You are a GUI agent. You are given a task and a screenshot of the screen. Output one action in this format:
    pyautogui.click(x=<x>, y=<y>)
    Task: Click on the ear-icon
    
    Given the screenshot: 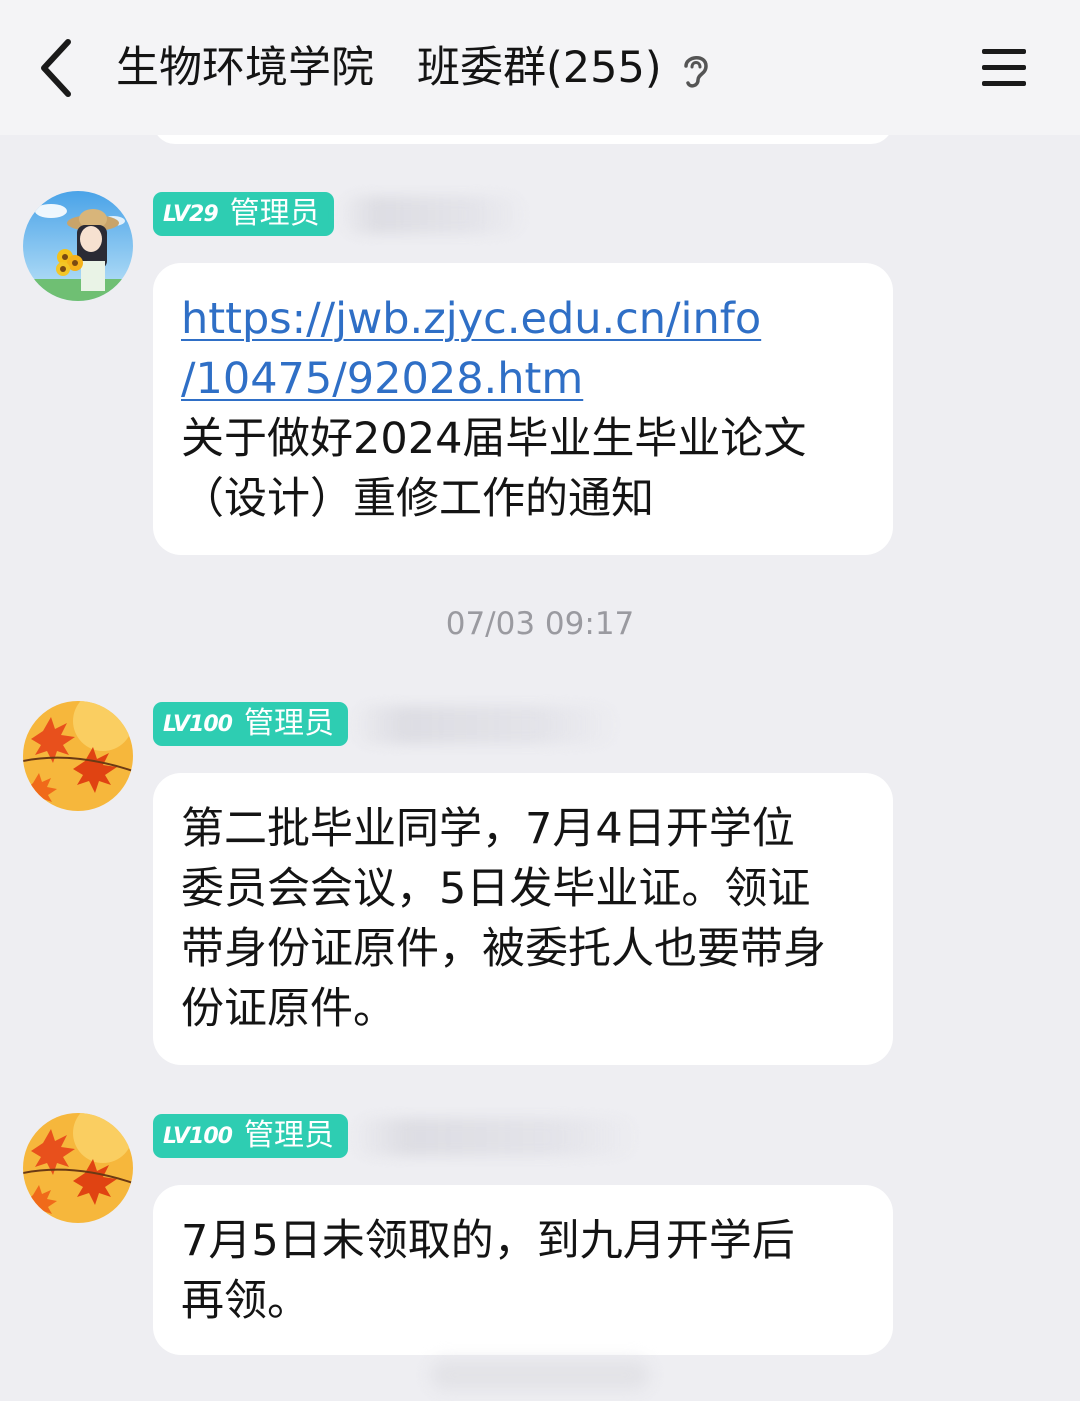 What is the action you would take?
    pyautogui.click(x=696, y=70)
    